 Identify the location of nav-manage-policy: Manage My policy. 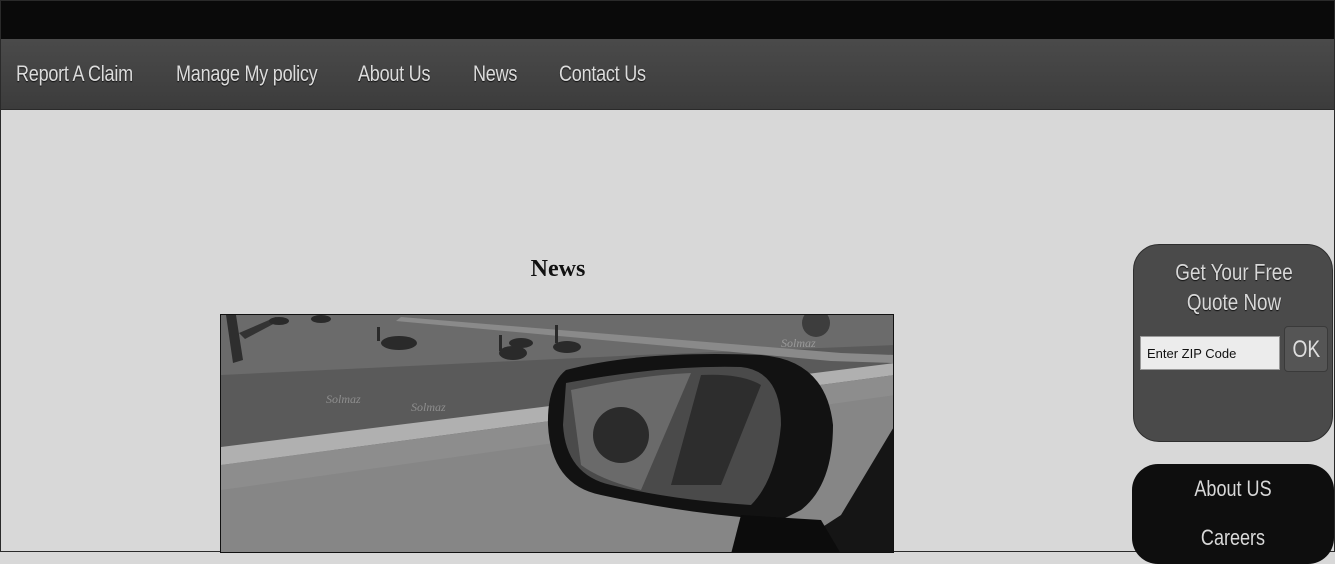
(247, 74).